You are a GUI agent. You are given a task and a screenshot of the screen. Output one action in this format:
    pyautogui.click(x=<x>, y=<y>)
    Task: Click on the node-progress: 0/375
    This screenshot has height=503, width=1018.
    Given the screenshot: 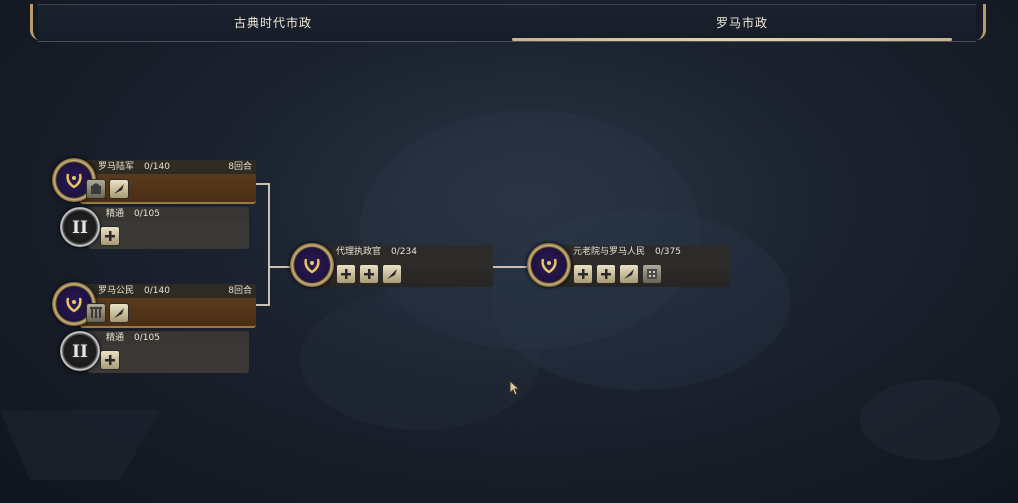 What is the action you would take?
    pyautogui.click(x=668, y=252)
    